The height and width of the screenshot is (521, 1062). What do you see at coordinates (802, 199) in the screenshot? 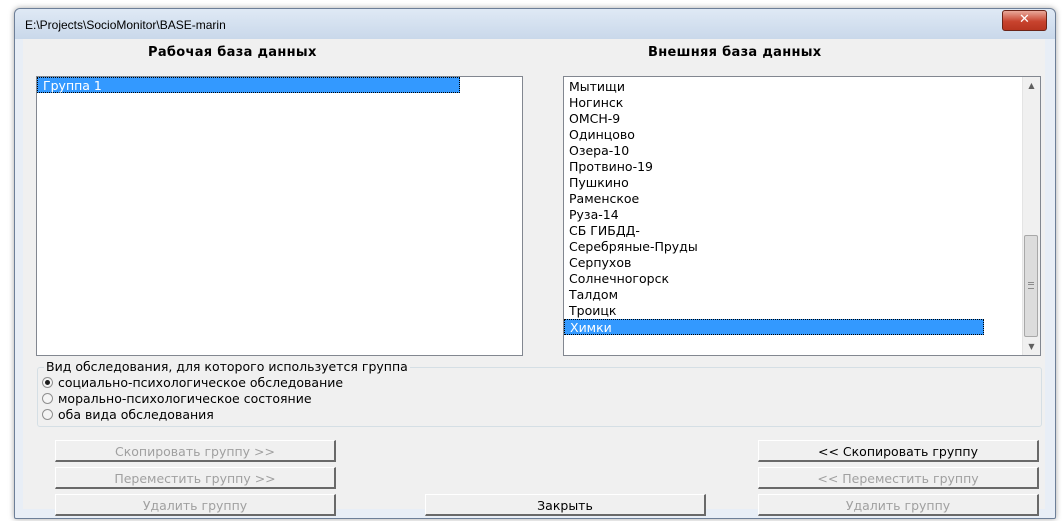
I see `list-item: Раменское` at bounding box center [802, 199].